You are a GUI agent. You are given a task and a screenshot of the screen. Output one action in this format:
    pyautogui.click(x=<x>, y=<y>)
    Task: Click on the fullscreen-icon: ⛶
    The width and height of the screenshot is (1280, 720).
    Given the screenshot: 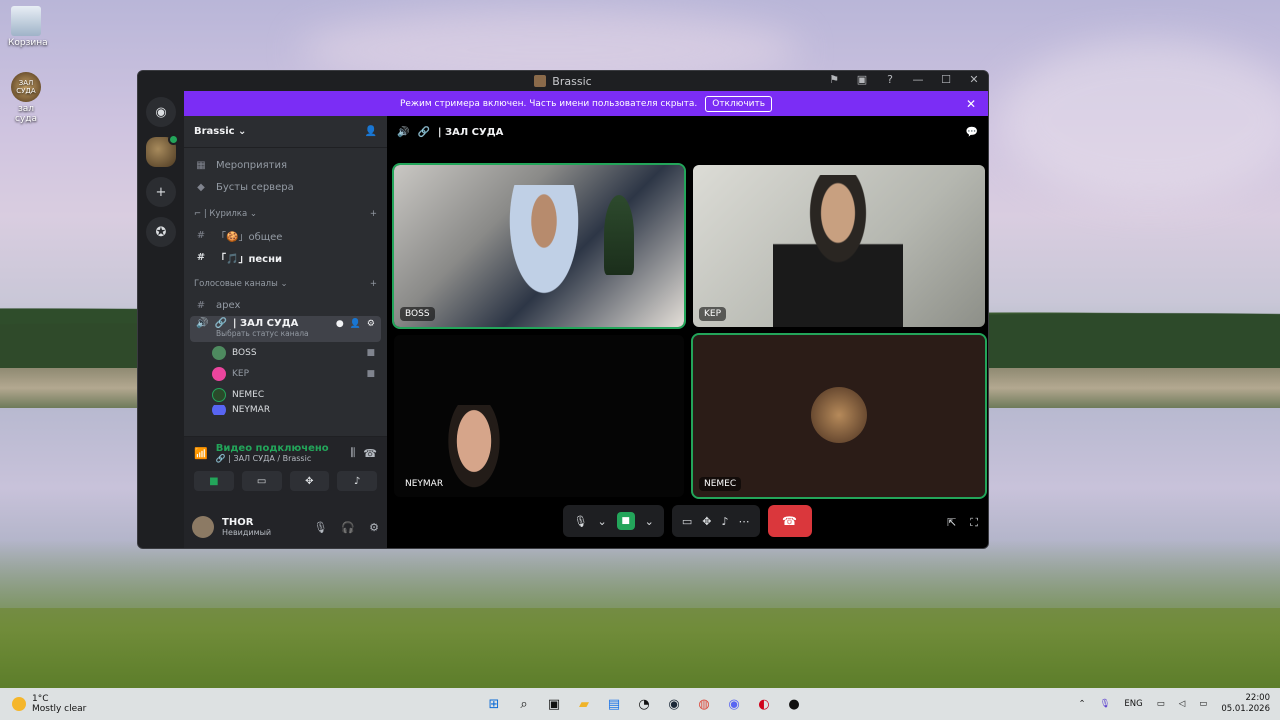 What is the action you would take?
    pyautogui.click(x=974, y=523)
    